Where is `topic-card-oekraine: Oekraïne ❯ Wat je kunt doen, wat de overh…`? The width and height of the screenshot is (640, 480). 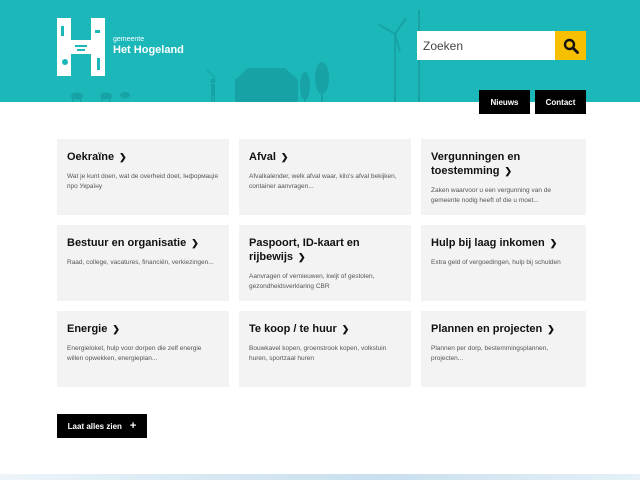 topic-card-oekraine: Oekraïne ❯ Wat je kunt doen, wat de overh… is located at coordinates (143, 177).